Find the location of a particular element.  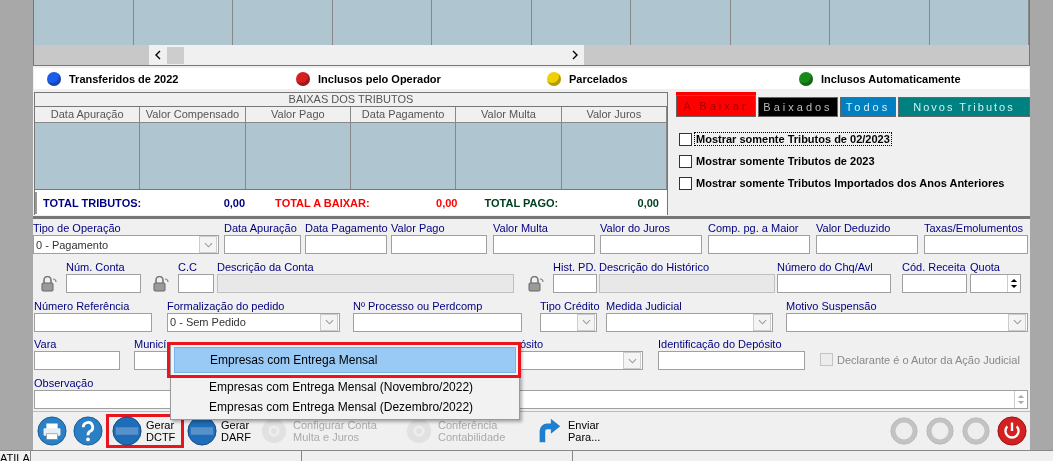

scroll-right-icon is located at coordinates (575, 55).